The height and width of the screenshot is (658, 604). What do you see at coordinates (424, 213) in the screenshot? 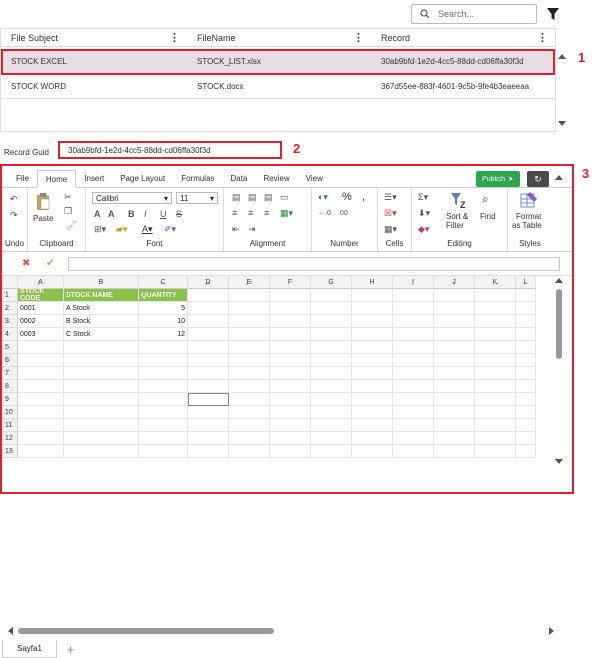
I see `fill-icon: ⬇▾` at bounding box center [424, 213].